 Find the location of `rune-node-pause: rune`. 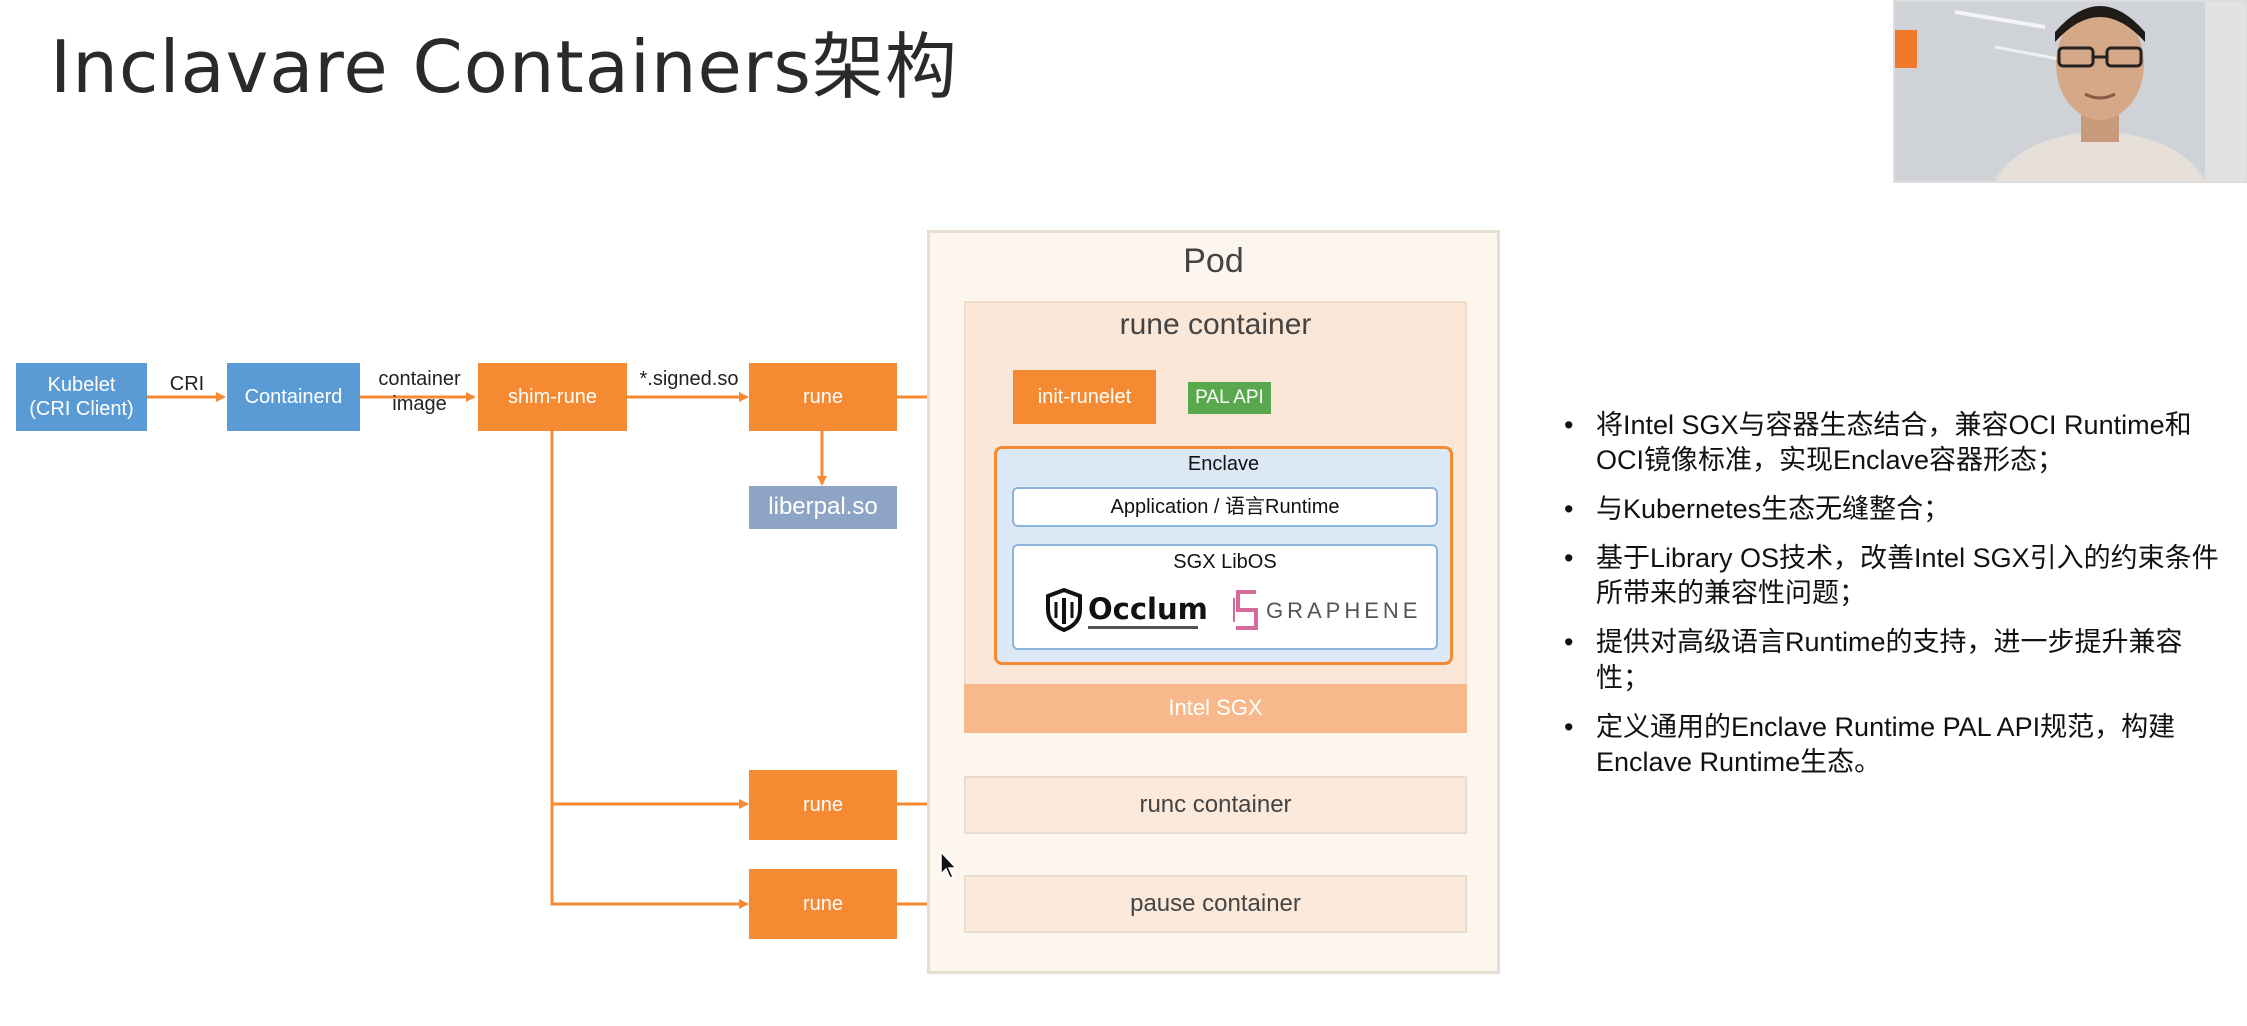

rune-node-pause: rune is located at coordinates (823, 904).